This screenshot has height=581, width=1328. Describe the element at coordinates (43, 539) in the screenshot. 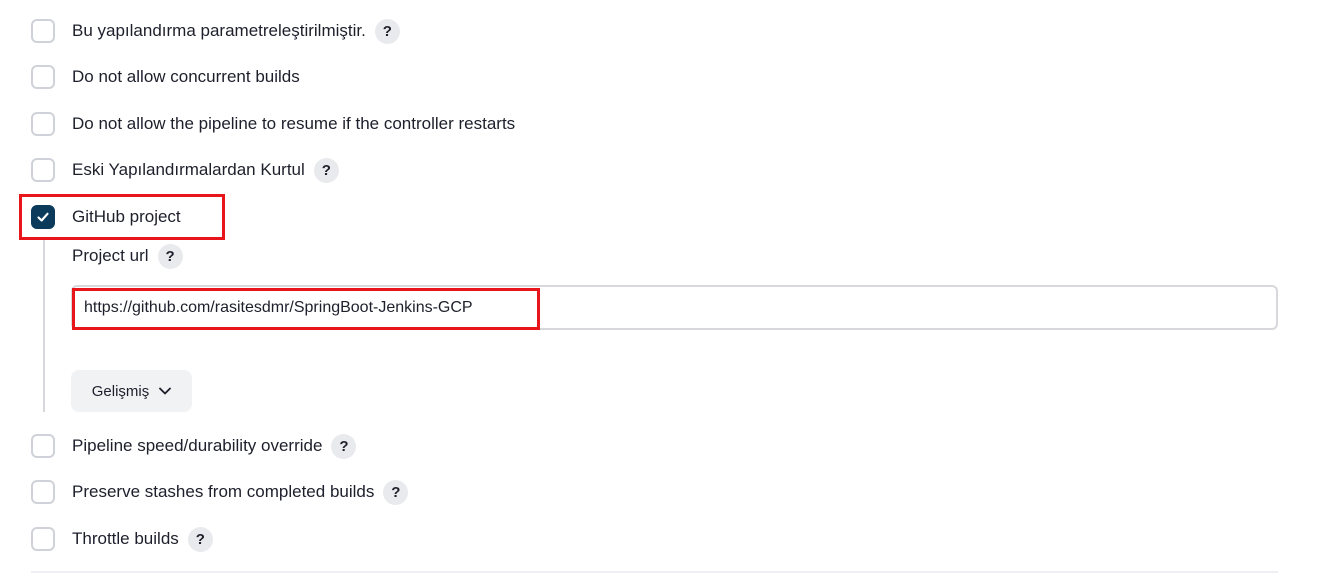

I see `checkbox-throttle-builds` at that location.